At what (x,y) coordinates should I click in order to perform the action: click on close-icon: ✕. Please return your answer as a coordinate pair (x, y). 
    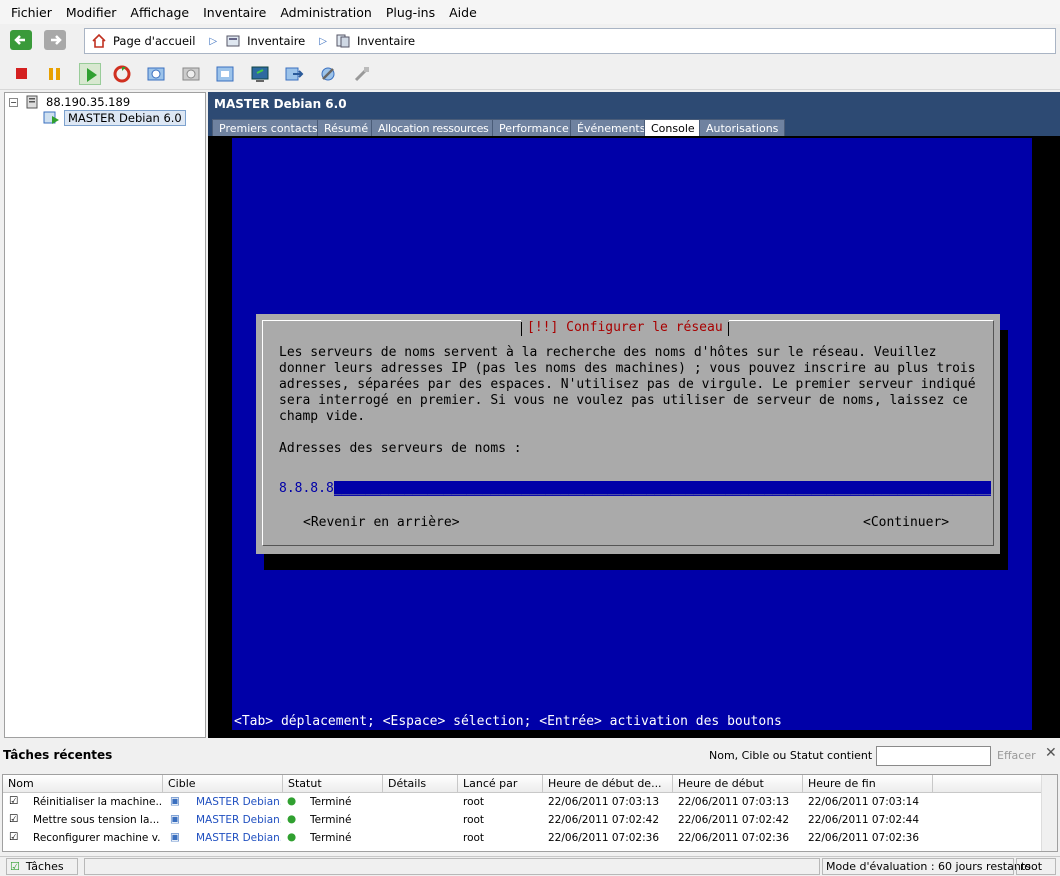
    Looking at the image, I should click on (1051, 753).